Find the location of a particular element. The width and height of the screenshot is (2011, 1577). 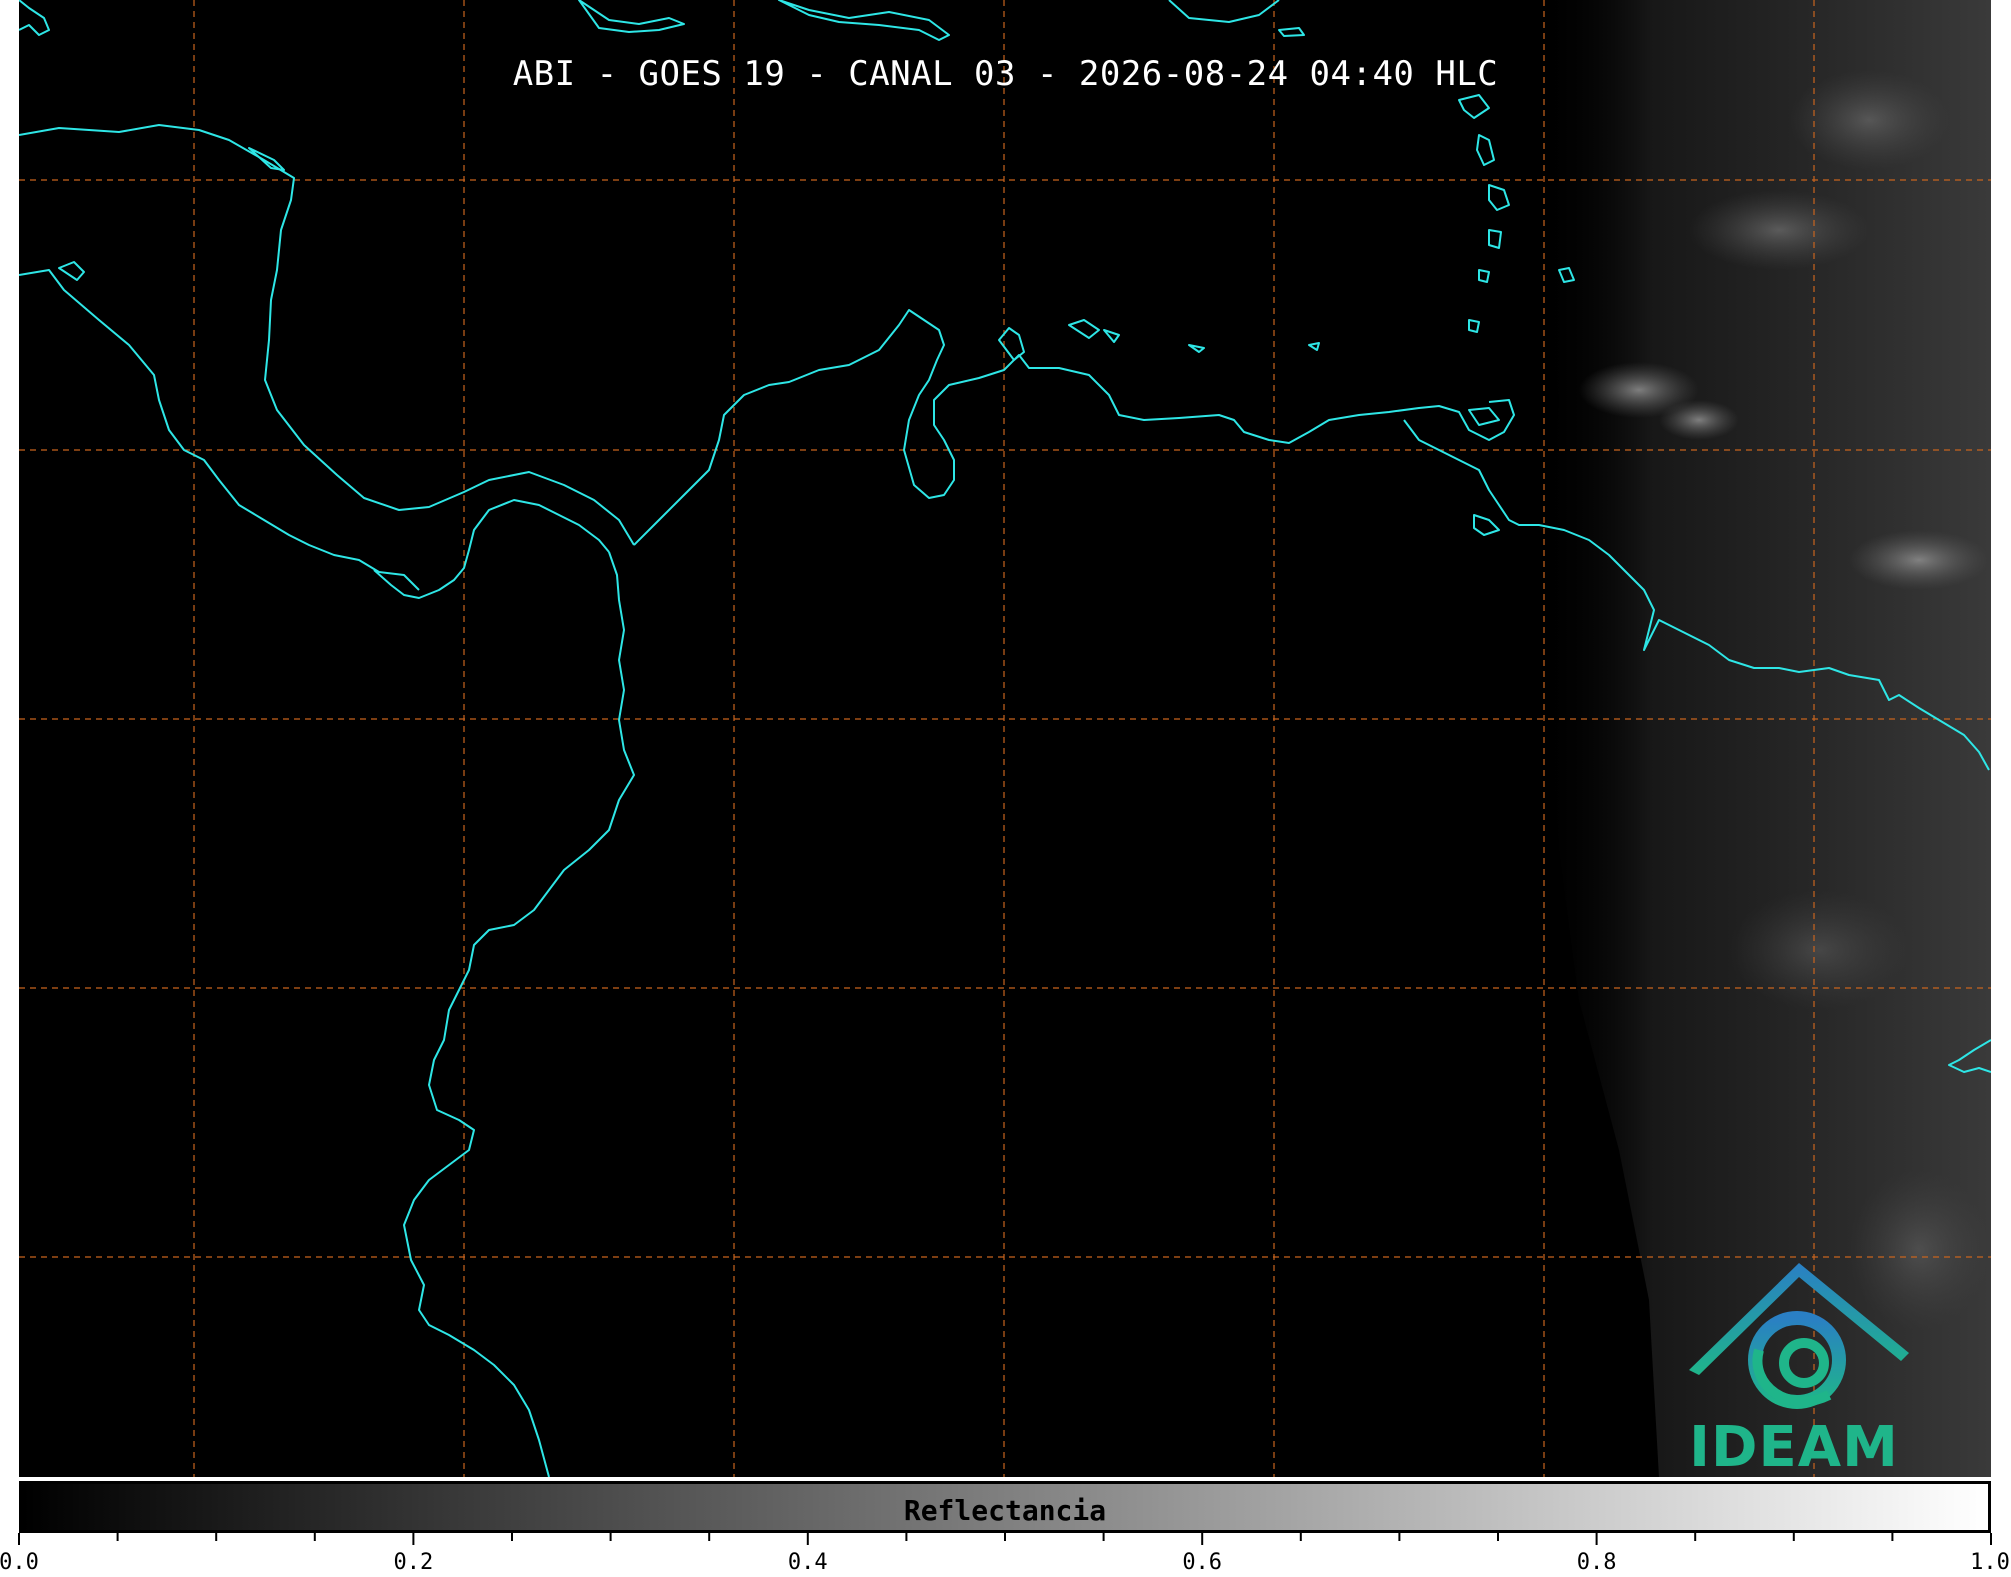

colorbar-tick-label: 0.0 is located at coordinates (19, 1562).